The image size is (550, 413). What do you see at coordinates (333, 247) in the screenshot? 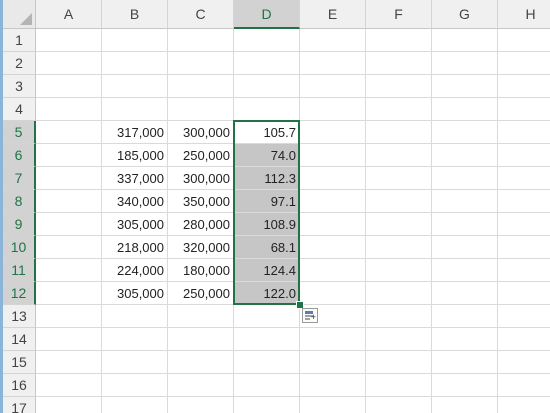
I see `cell-e10` at bounding box center [333, 247].